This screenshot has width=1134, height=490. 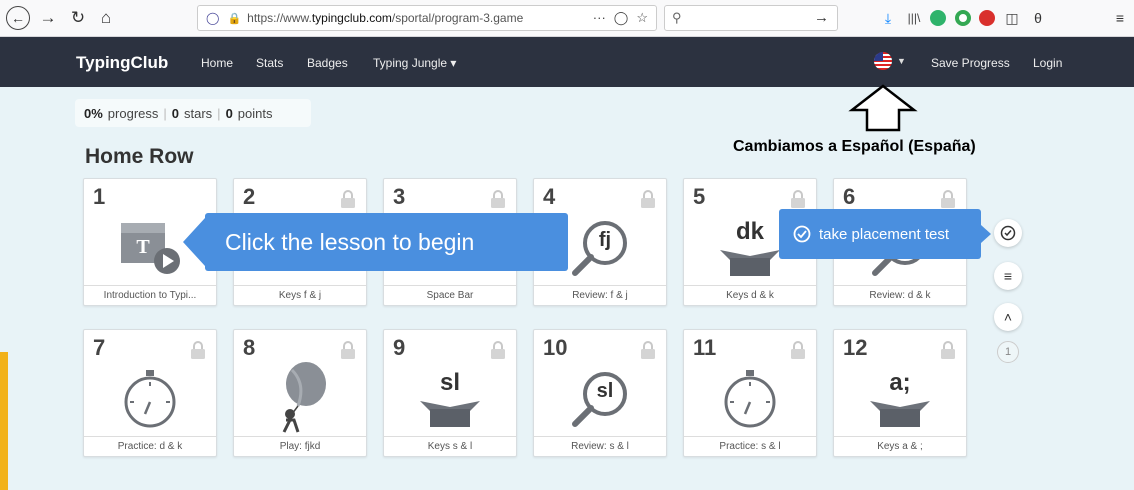 What do you see at coordinates (399, 347) in the screenshot?
I see `lesson-number: 9` at bounding box center [399, 347].